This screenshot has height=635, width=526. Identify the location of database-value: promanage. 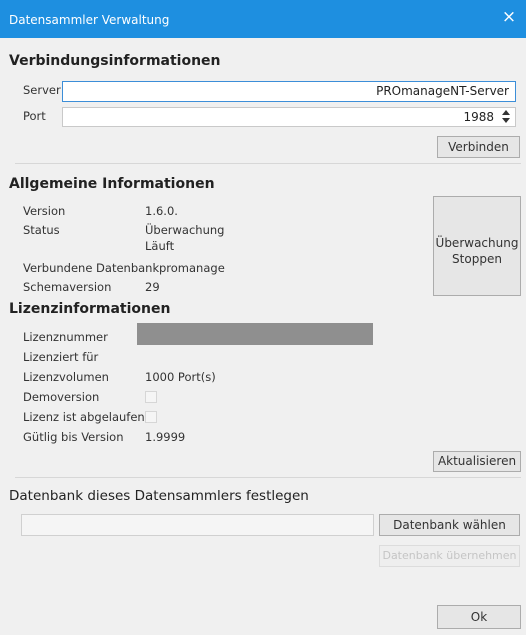
(192, 268).